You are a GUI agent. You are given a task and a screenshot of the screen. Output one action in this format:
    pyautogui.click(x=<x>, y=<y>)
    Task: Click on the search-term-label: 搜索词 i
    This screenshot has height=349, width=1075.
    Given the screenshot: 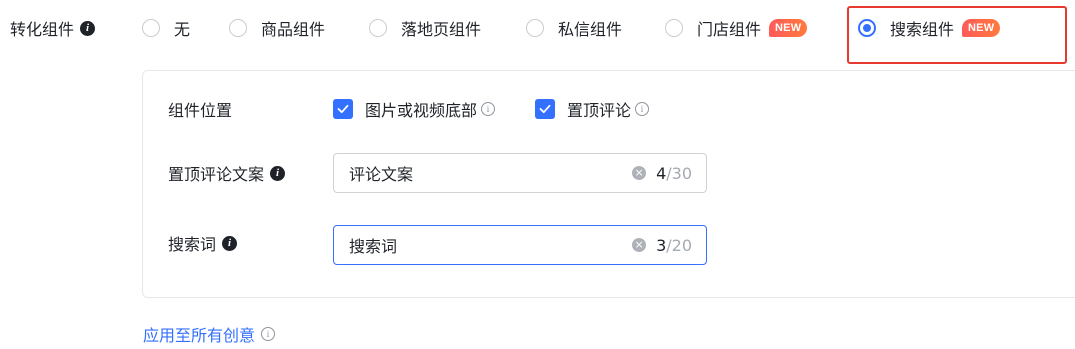 What is the action you would take?
    pyautogui.click(x=203, y=243)
    